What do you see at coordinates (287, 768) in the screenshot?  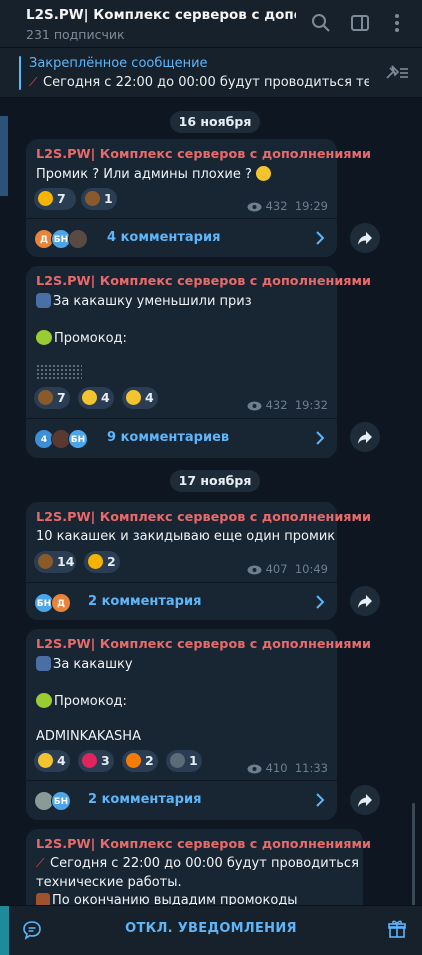 I see `post-meta: 410 11:33` at bounding box center [287, 768].